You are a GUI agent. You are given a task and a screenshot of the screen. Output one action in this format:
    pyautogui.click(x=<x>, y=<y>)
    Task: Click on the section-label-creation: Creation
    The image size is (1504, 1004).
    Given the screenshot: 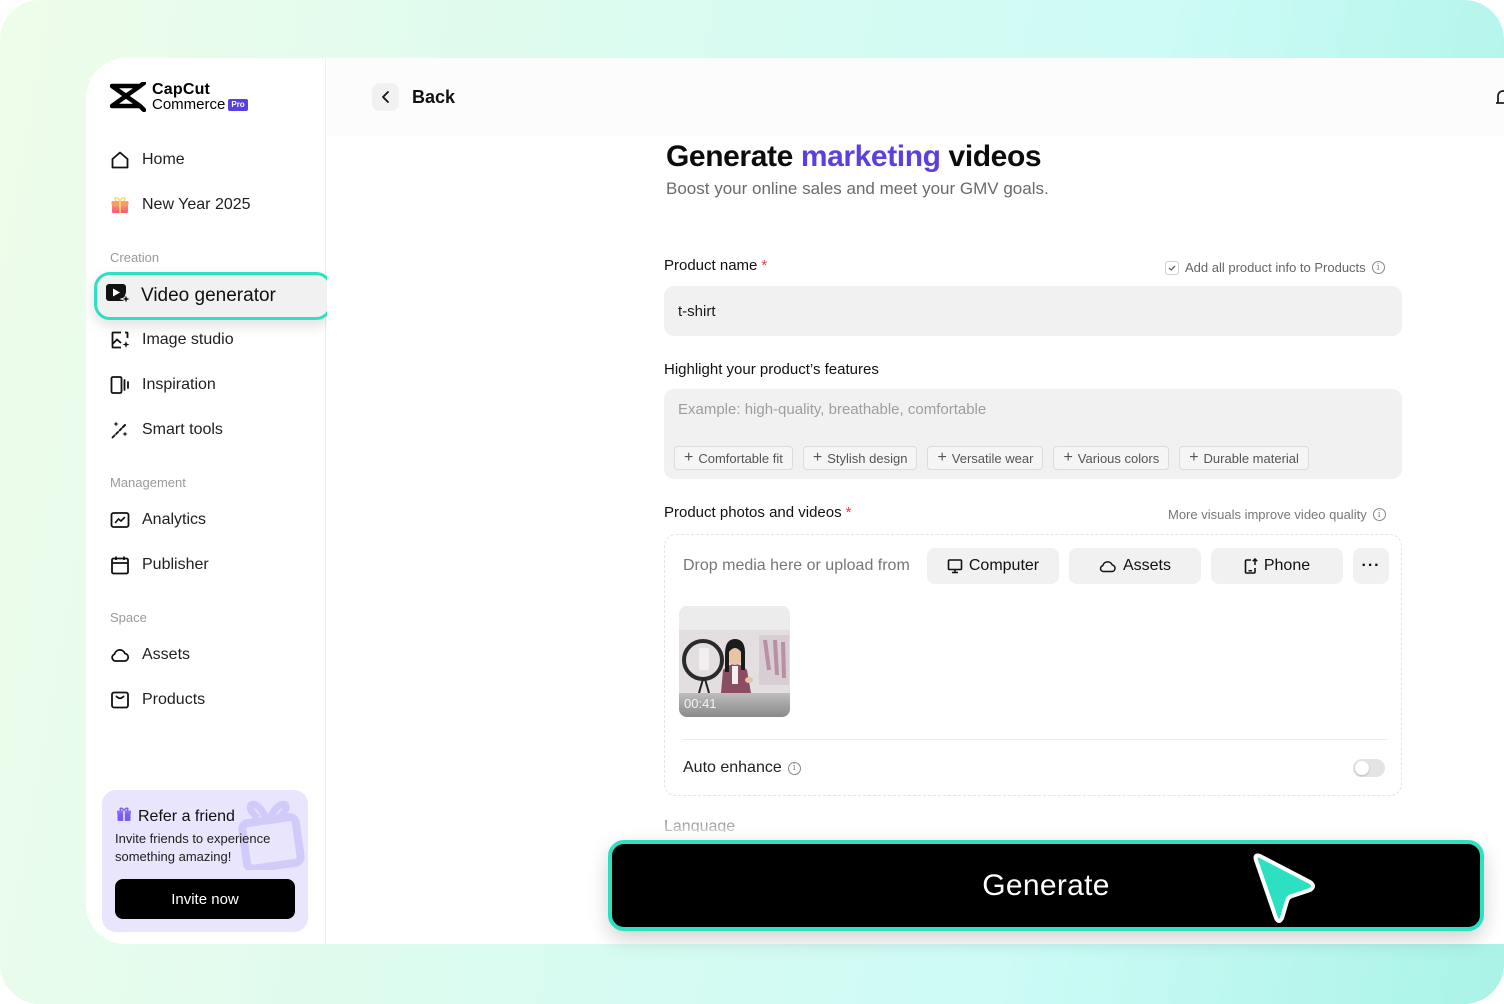 What is the action you would take?
    pyautogui.click(x=135, y=257)
    